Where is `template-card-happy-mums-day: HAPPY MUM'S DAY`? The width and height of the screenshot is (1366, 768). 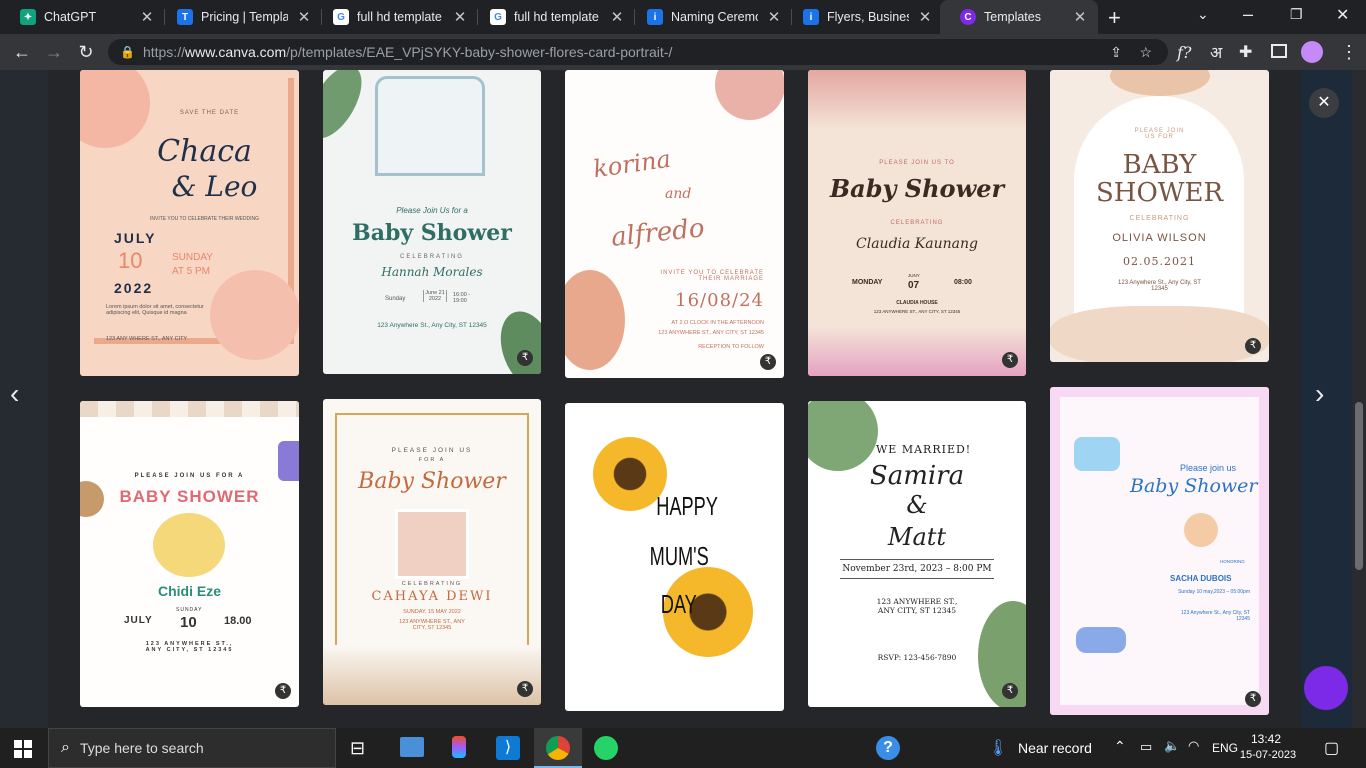 template-card-happy-mums-day: HAPPY MUM'S DAY is located at coordinates (674, 557).